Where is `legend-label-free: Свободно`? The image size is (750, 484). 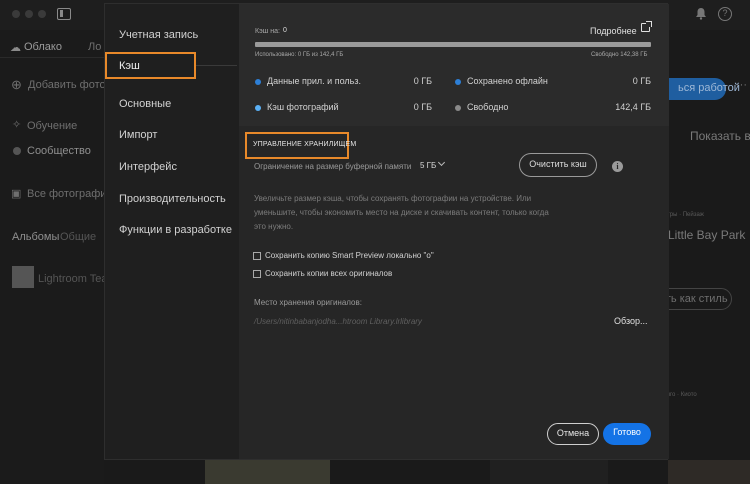
legend-label-free: Свободно is located at coordinates (487, 107).